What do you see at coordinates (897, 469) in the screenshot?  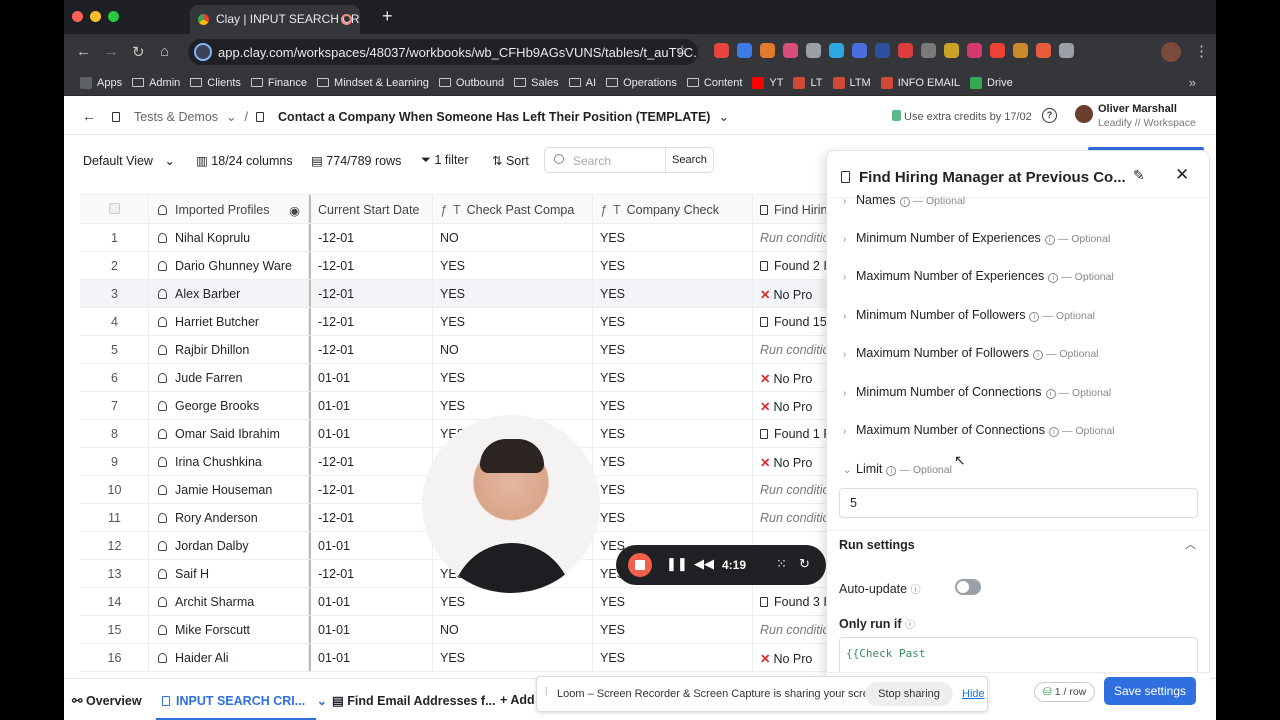 I see `optional-field: ⌄ Limit i — Optional` at bounding box center [897, 469].